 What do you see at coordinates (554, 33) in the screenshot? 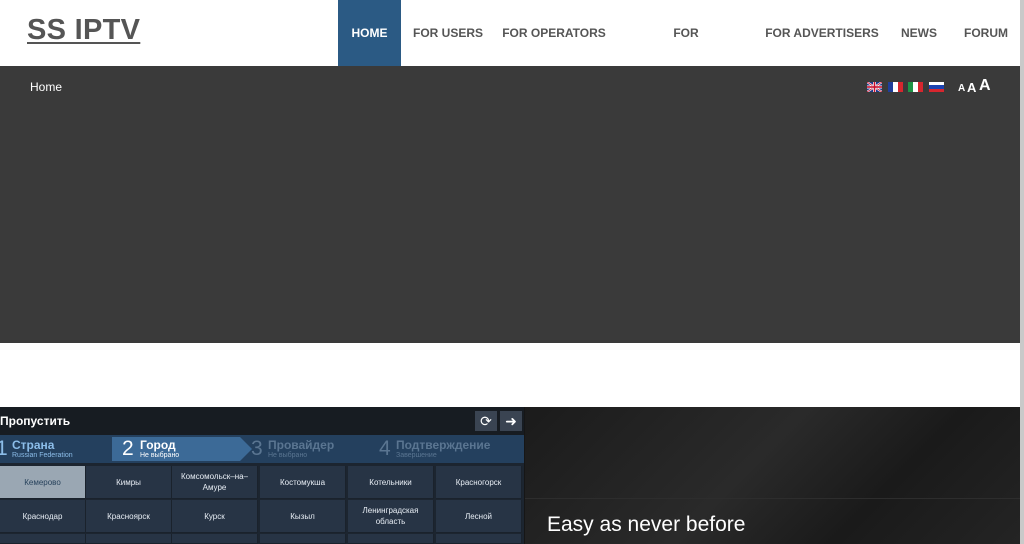
I see `nav-for-operators: FOR OPERATORS` at bounding box center [554, 33].